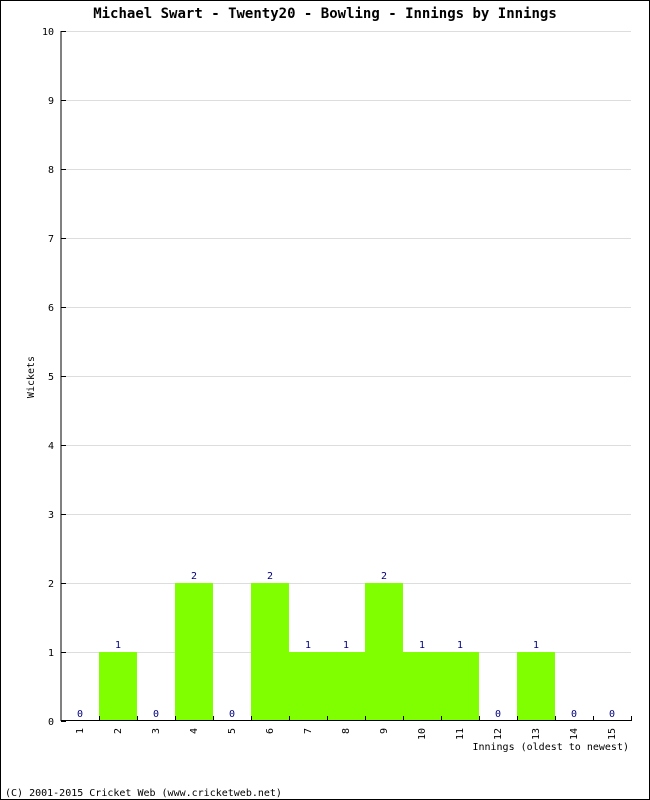 The height and width of the screenshot is (800, 650). Describe the element at coordinates (48, 32) in the screenshot. I see `y-tick-label: 10` at that location.